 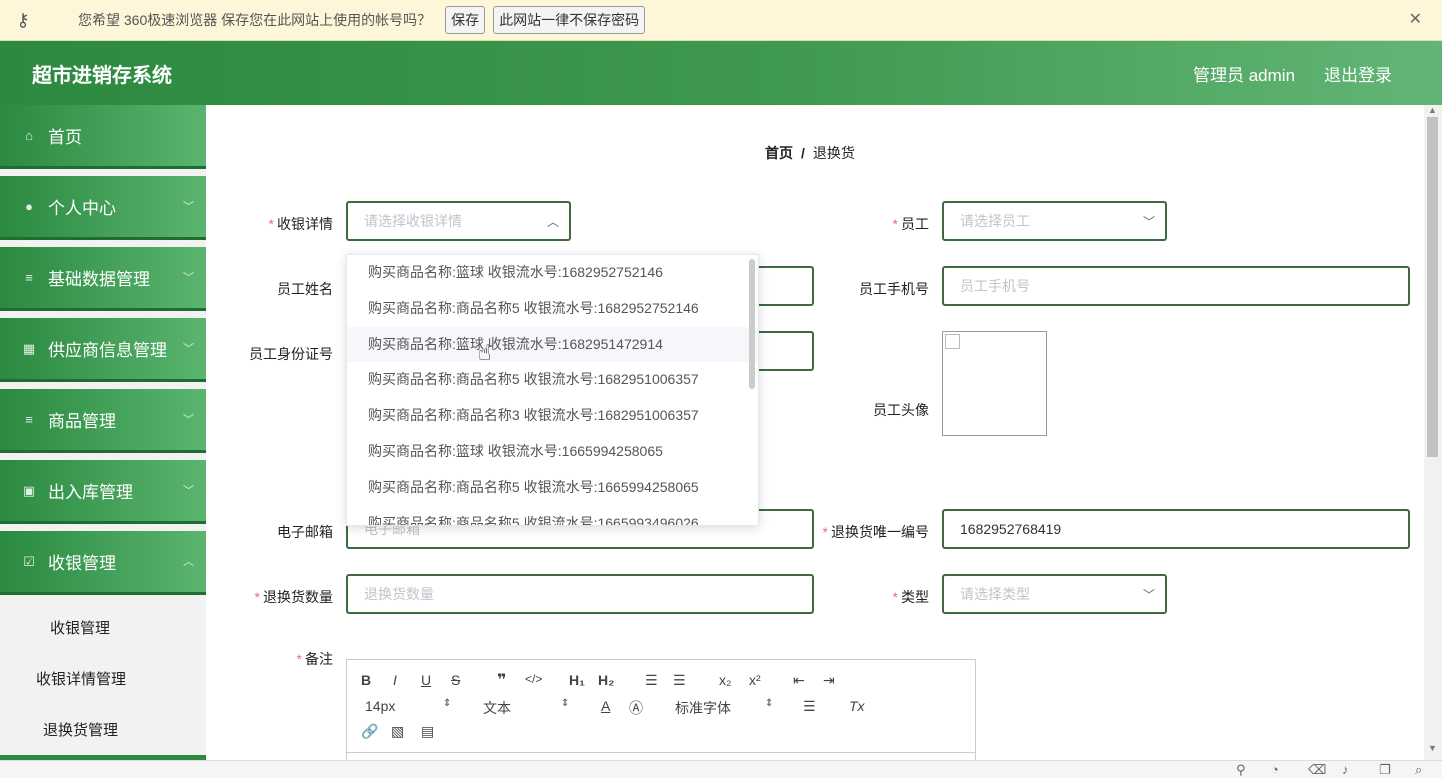 What do you see at coordinates (293, 597) in the screenshot?
I see `return-qty-label: * 退换货数量` at bounding box center [293, 597].